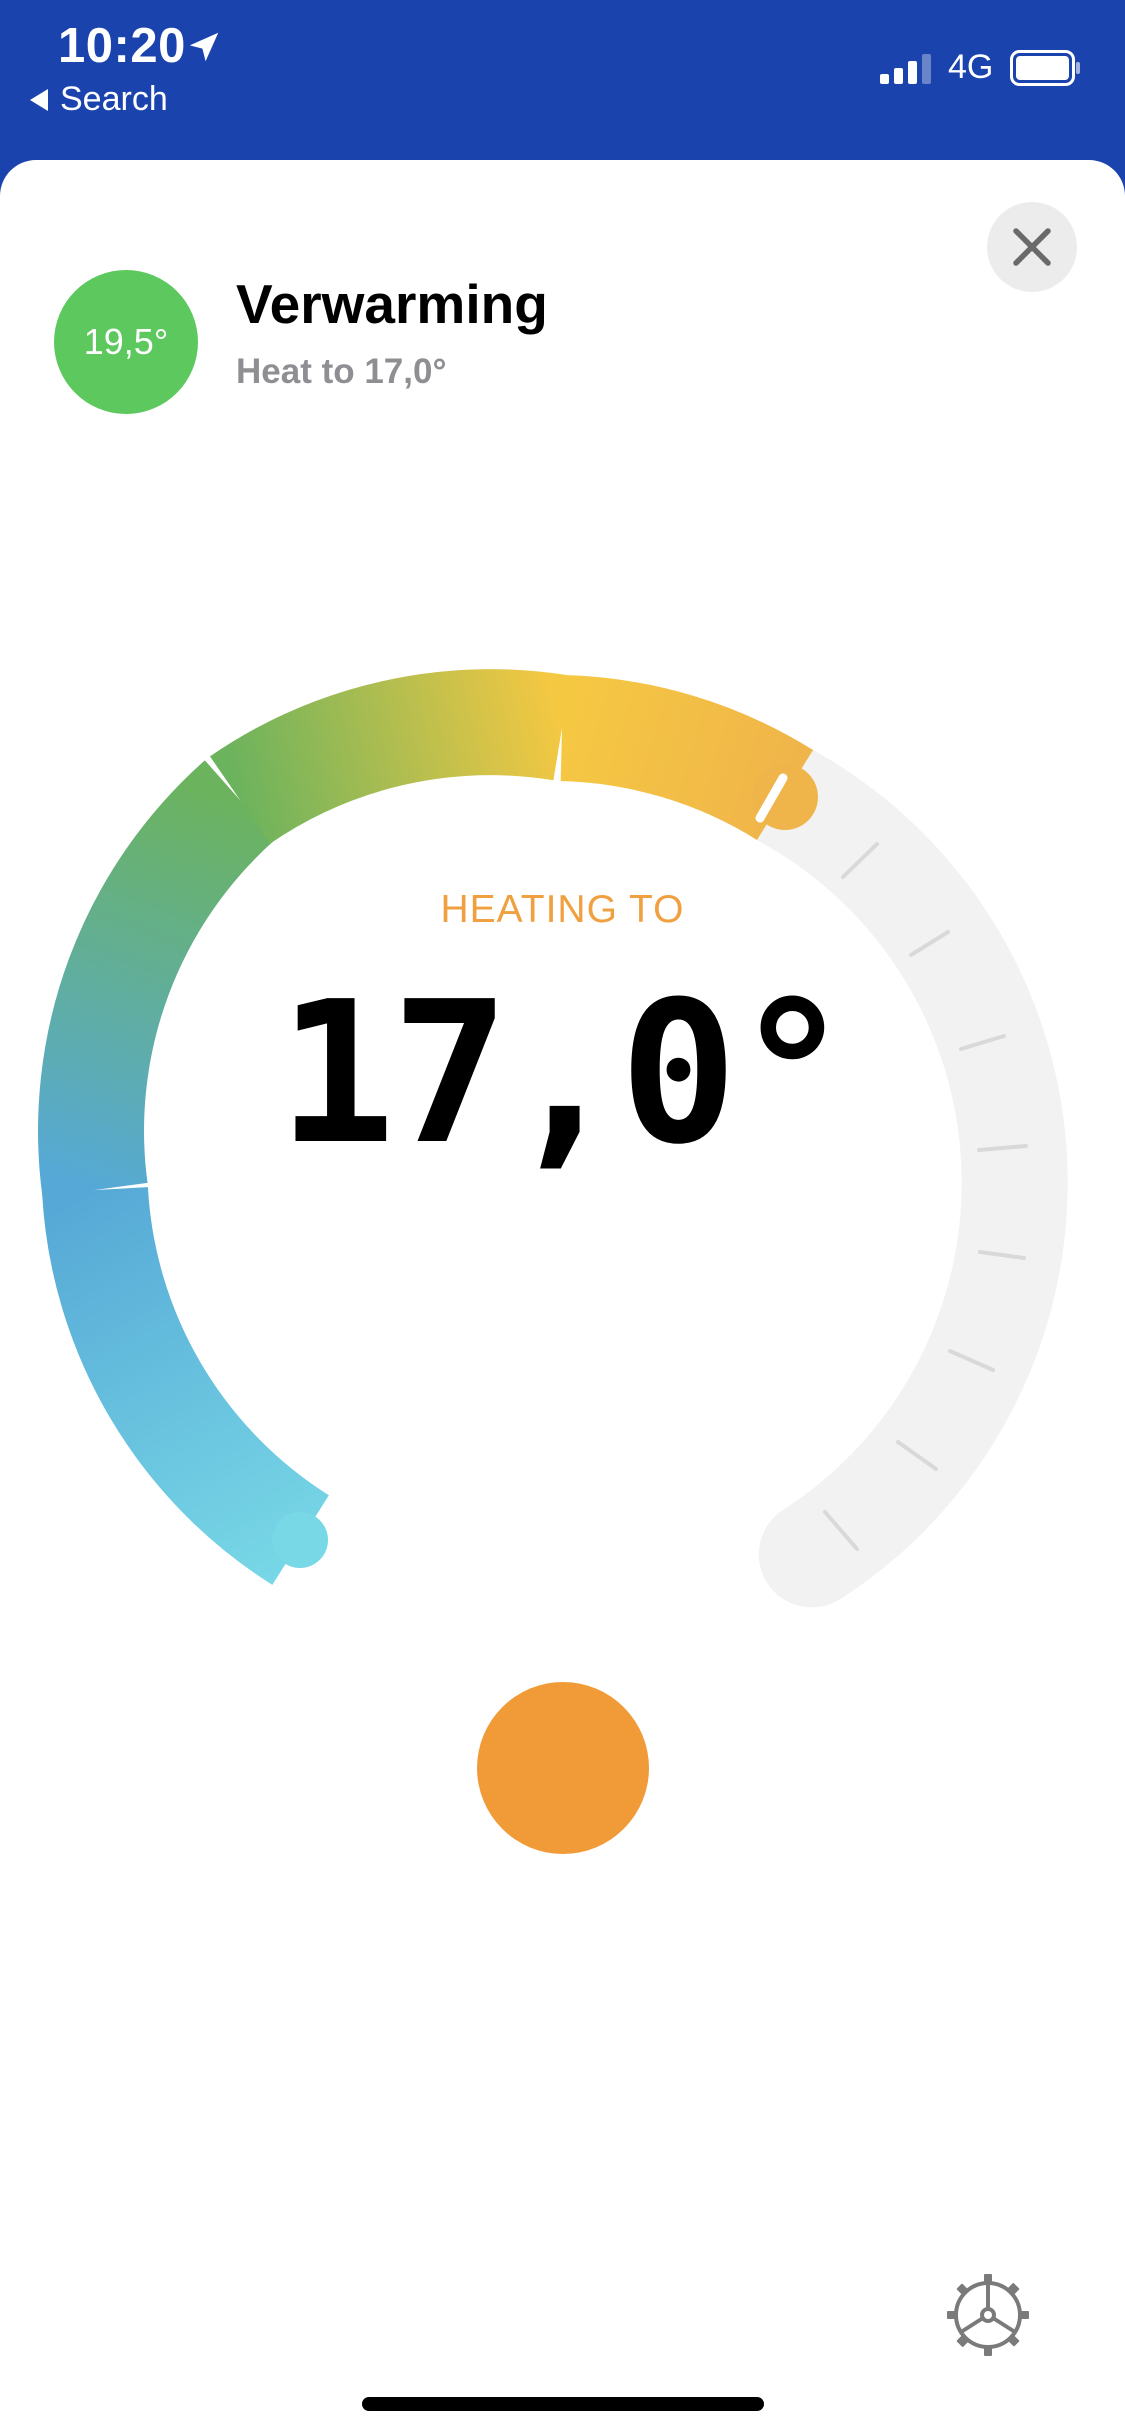 The image size is (1125, 2436). Describe the element at coordinates (300, 1540) in the screenshot. I see `dial-fill-end-cap` at that location.